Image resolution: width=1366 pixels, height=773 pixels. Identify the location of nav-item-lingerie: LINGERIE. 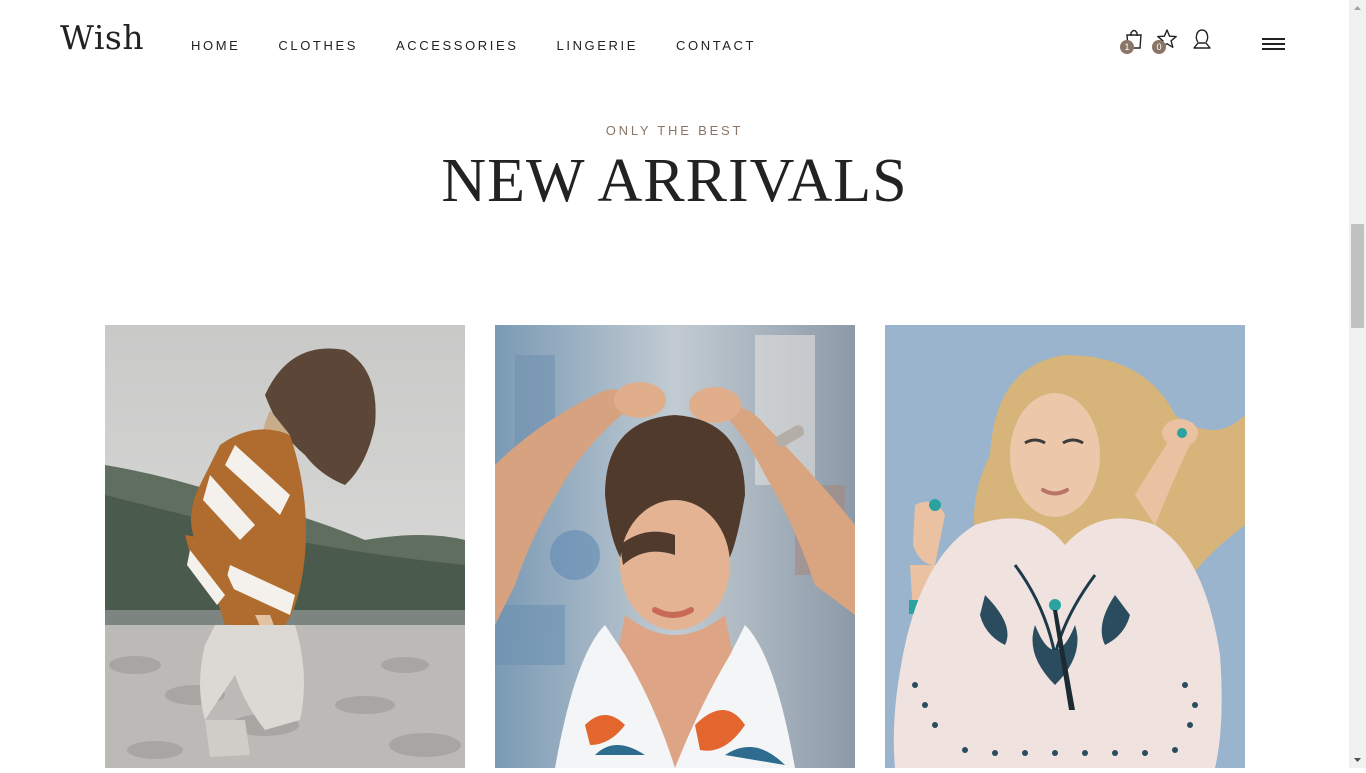
(597, 45).